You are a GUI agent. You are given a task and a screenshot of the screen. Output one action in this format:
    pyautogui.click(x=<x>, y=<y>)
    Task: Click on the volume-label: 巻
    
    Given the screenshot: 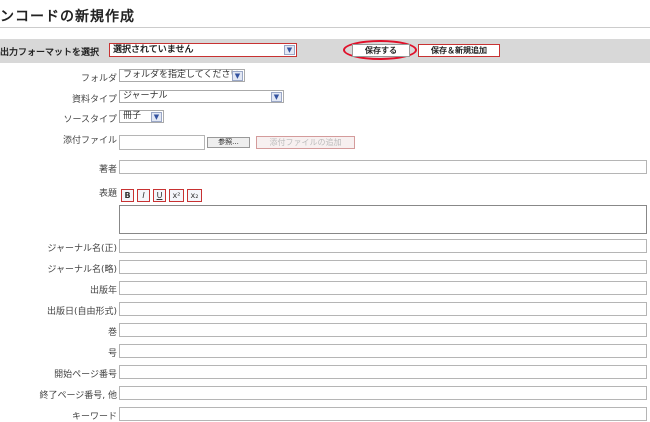 What is the action you would take?
    pyautogui.click(x=112, y=333)
    